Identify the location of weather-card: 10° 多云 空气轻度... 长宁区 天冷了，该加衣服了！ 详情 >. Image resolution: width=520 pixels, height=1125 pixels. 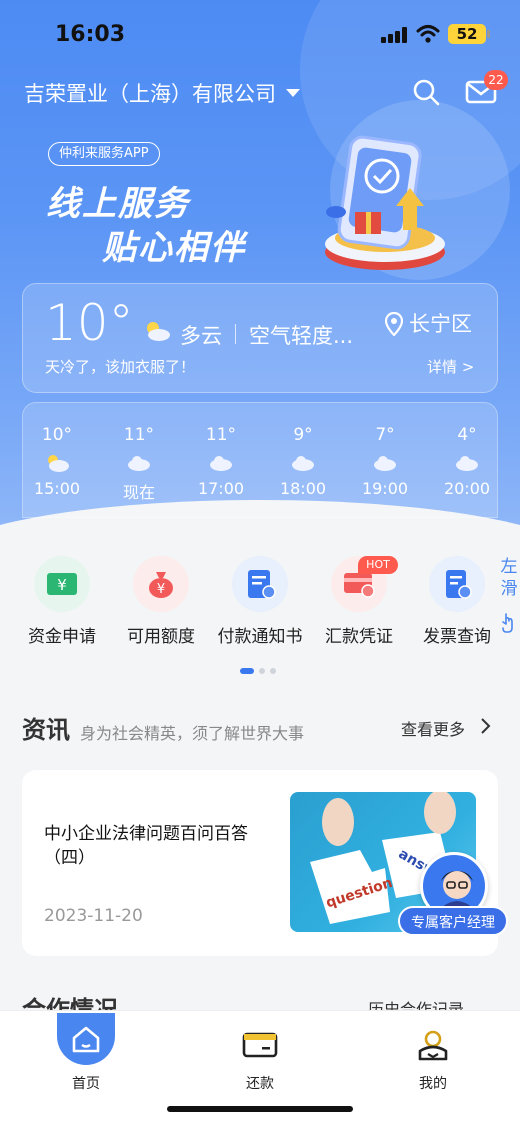
(260, 338).